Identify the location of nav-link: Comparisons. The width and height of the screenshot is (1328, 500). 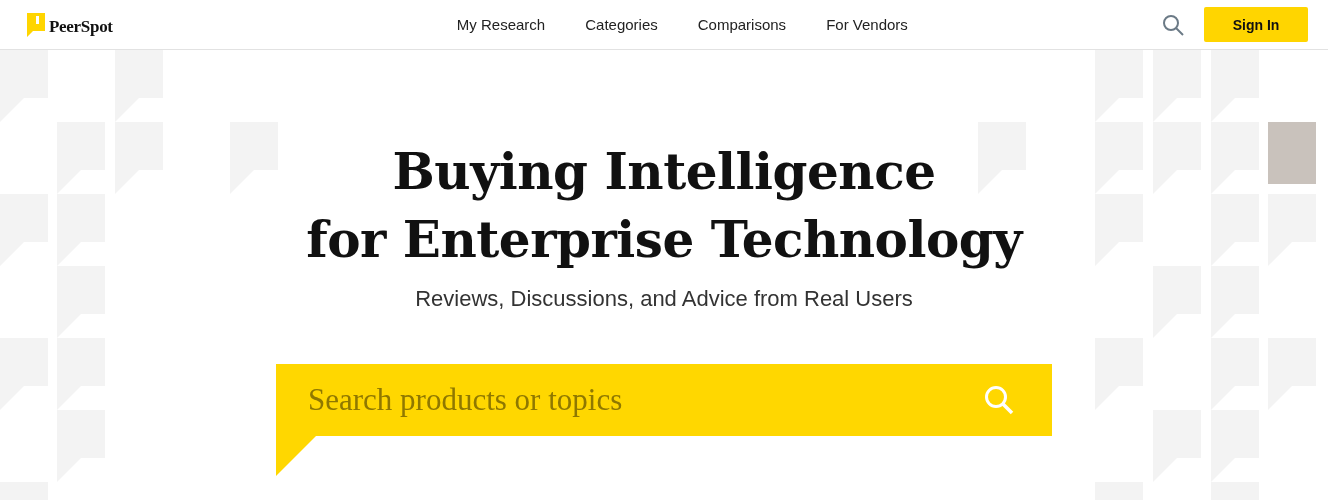
(742, 24).